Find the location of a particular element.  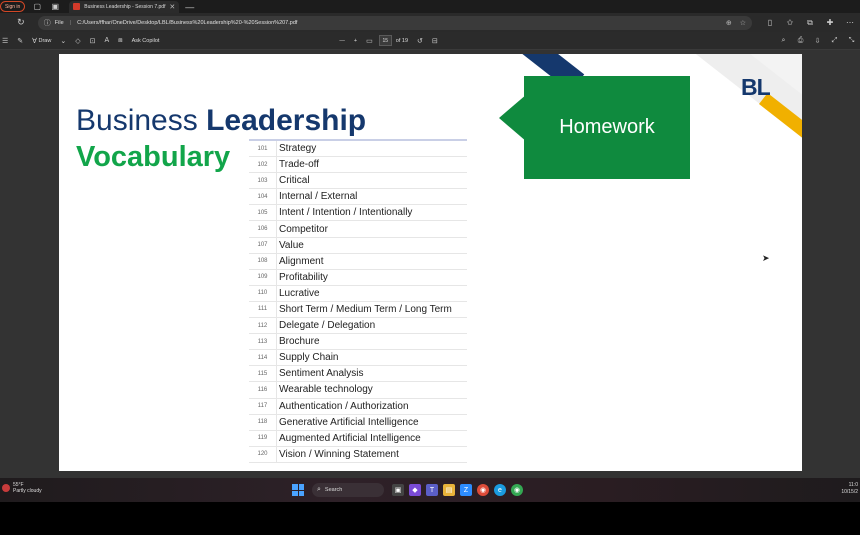

slide-title: Business Leadership is located at coordinates (221, 121).